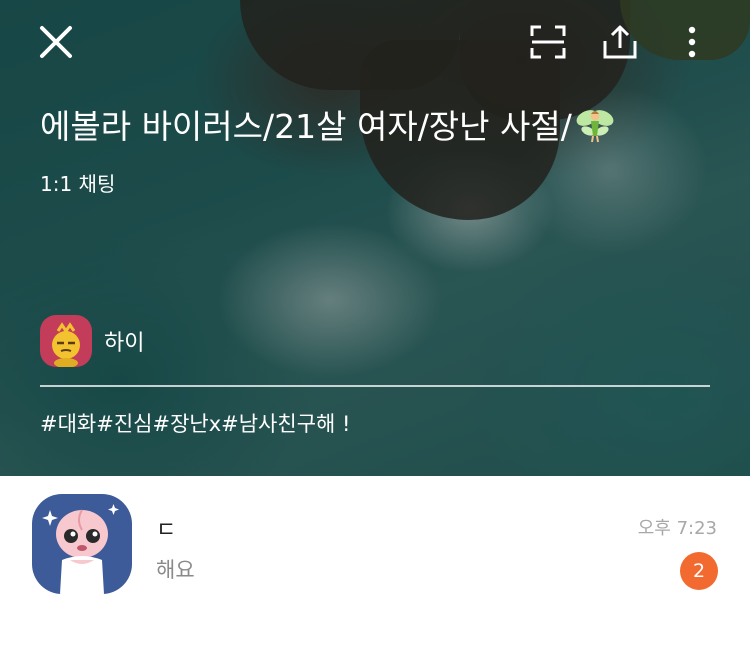 This screenshot has height=658, width=750. Describe the element at coordinates (677, 528) in the screenshot. I see `message-time: 오후 7:23` at that location.